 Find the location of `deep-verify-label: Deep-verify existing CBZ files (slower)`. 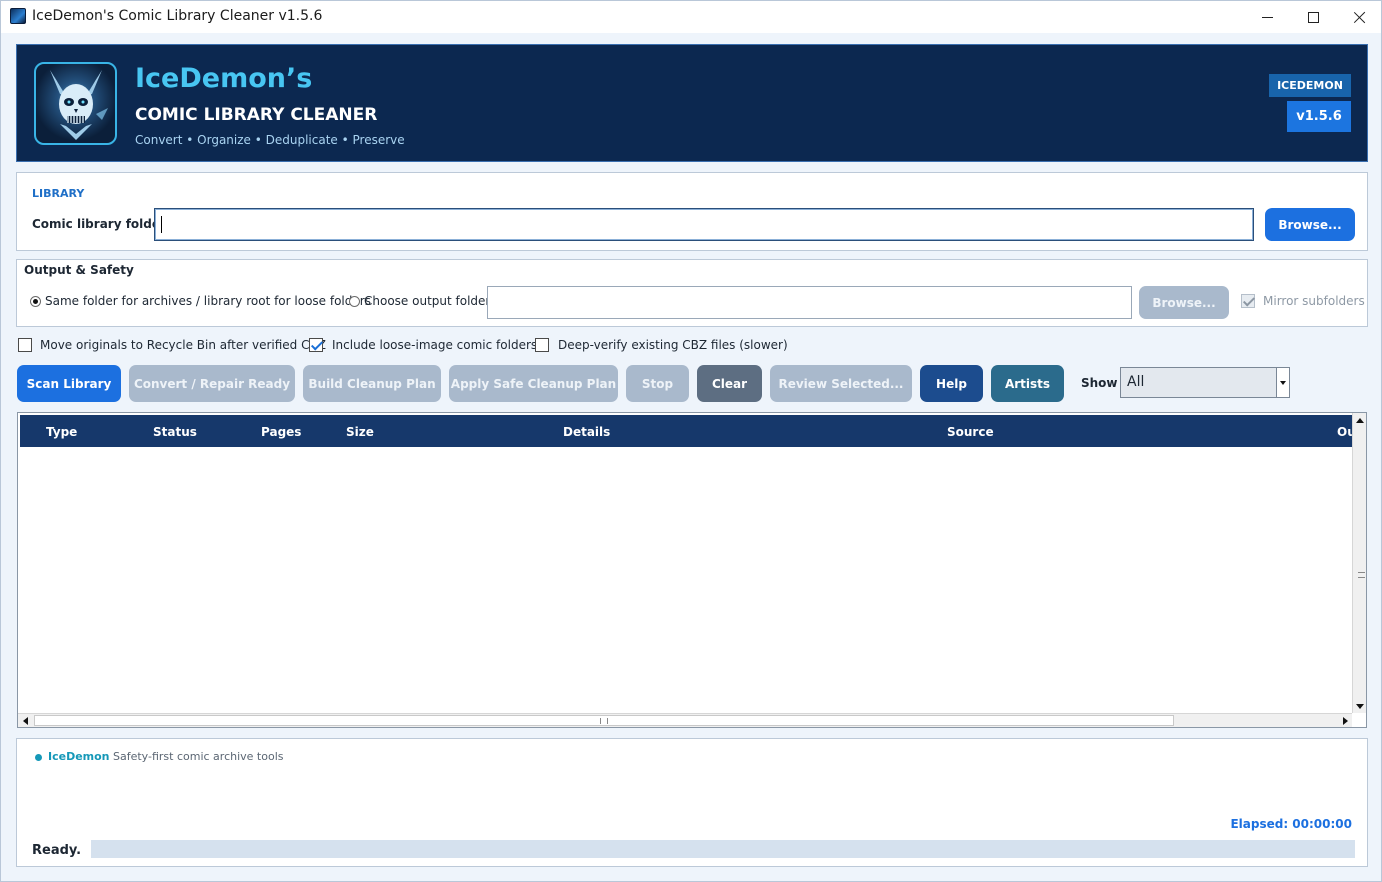

deep-verify-label: Deep-verify existing CBZ files (slower) is located at coordinates (673, 345).